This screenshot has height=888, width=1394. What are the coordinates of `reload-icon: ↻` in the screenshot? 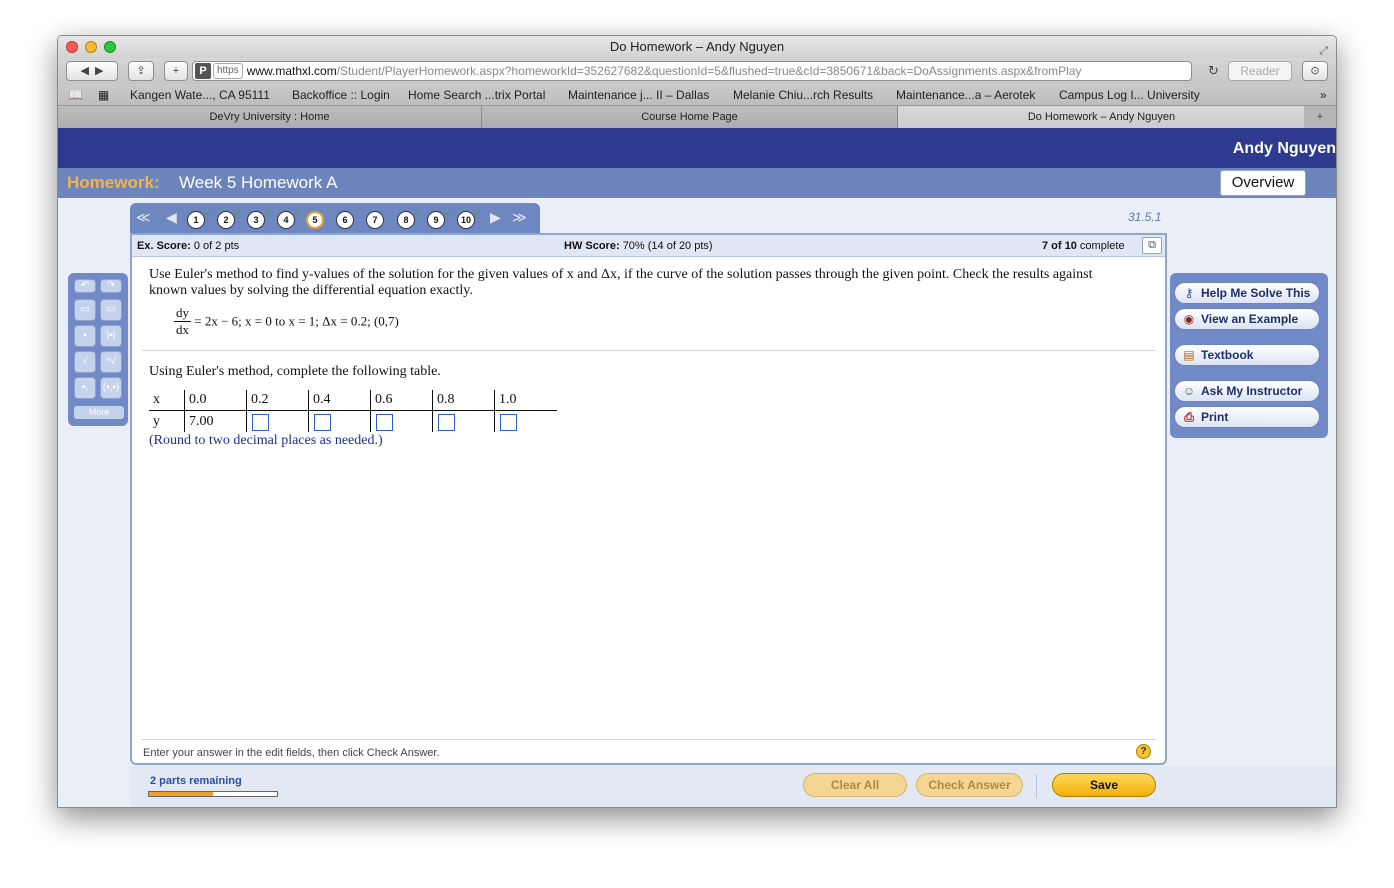 It's located at (1213, 71).